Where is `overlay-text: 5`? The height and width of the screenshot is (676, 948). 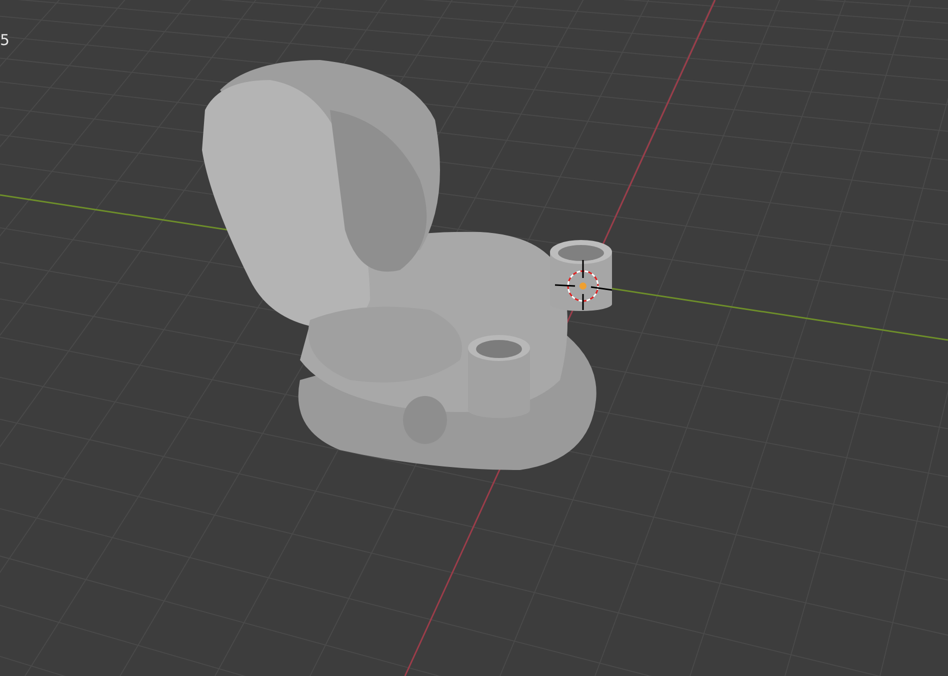
overlay-text: 5 is located at coordinates (5, 40).